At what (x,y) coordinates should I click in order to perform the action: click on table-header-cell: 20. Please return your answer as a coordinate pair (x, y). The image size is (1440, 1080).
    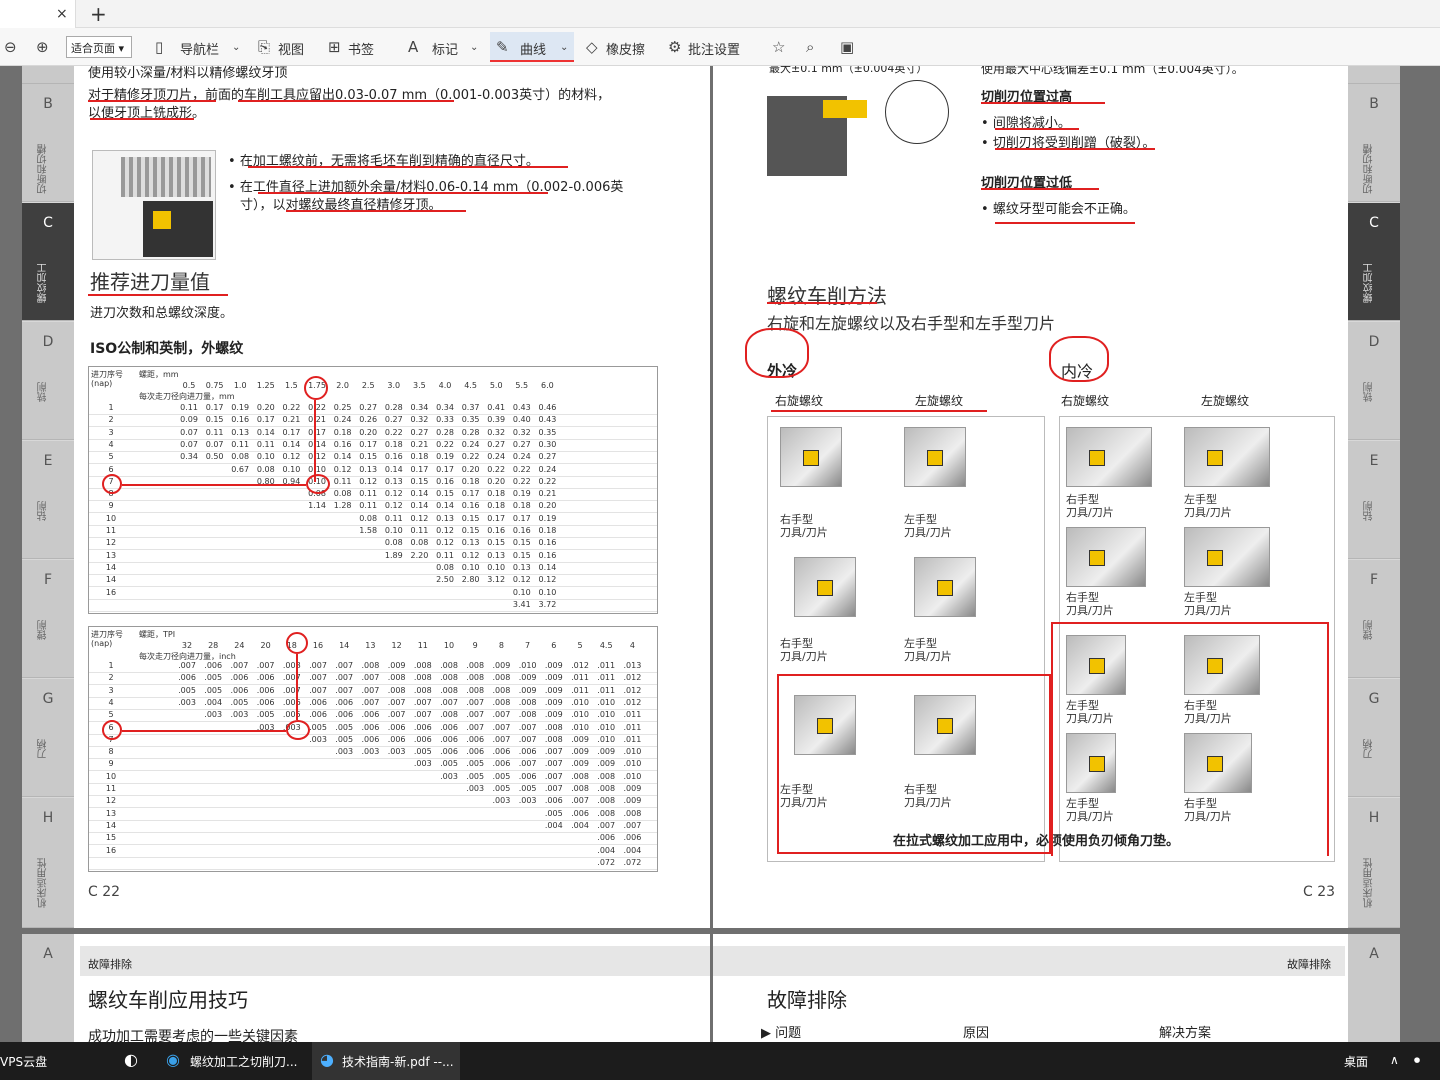
    Looking at the image, I should click on (265, 645).